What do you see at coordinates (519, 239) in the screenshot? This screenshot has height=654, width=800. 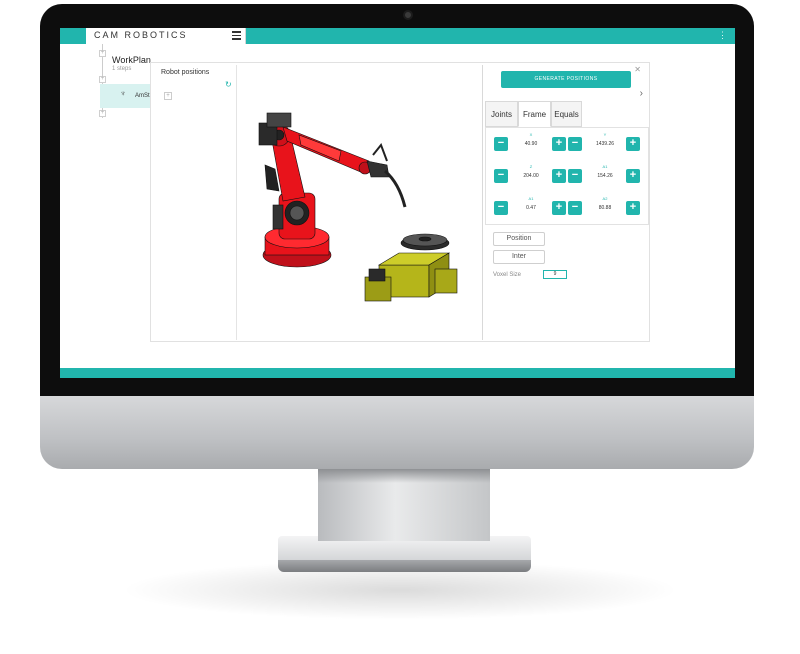 I see `position-button: Position` at bounding box center [519, 239].